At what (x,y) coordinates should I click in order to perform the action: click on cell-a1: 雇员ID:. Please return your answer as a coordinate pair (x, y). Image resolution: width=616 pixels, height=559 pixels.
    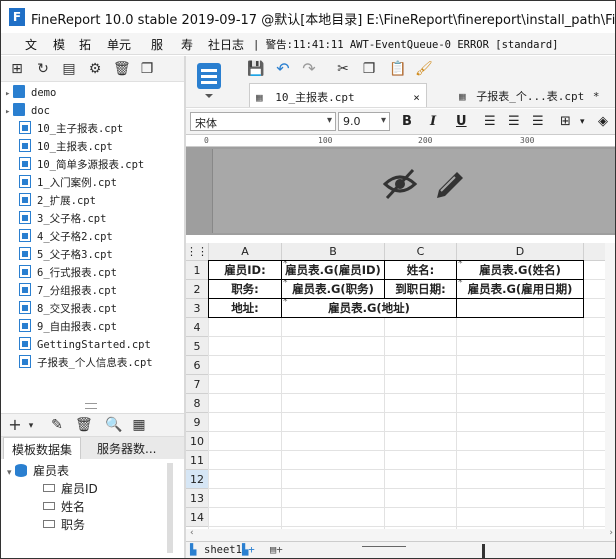
    Looking at the image, I should click on (245, 270).